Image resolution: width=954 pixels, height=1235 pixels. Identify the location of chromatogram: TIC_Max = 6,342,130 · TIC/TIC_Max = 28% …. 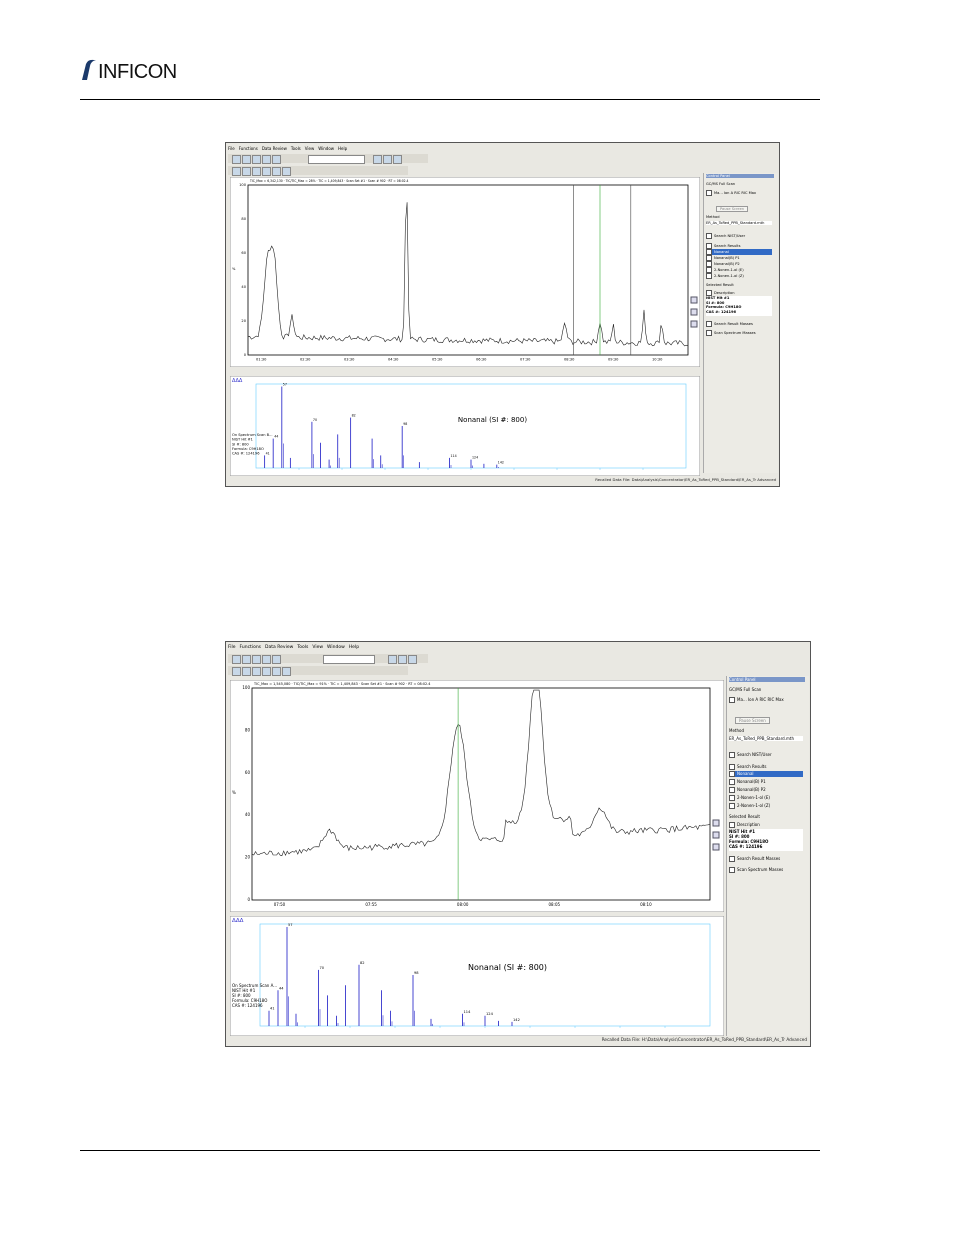
(465, 272).